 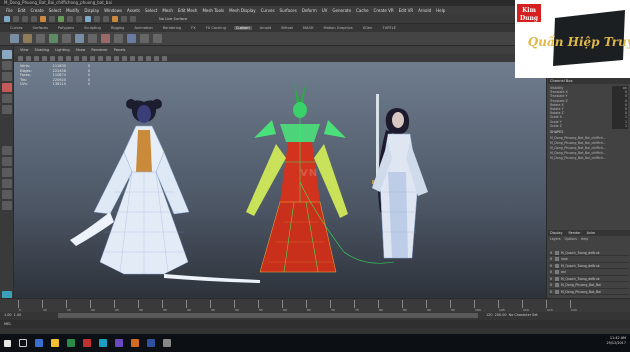 What do you see at coordinates (106, 18) in the screenshot?
I see `snap-point-icon` at bounding box center [106, 18].